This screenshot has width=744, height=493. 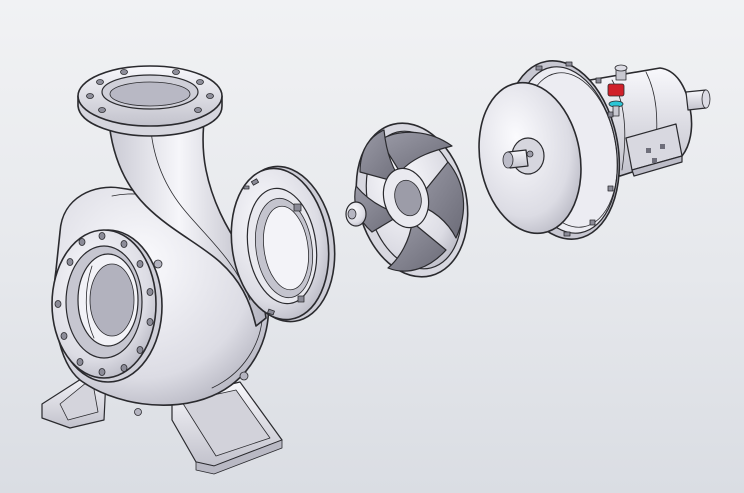 What do you see at coordinates (594, 150) in the screenshot?
I see `bearing-frame` at bounding box center [594, 150].